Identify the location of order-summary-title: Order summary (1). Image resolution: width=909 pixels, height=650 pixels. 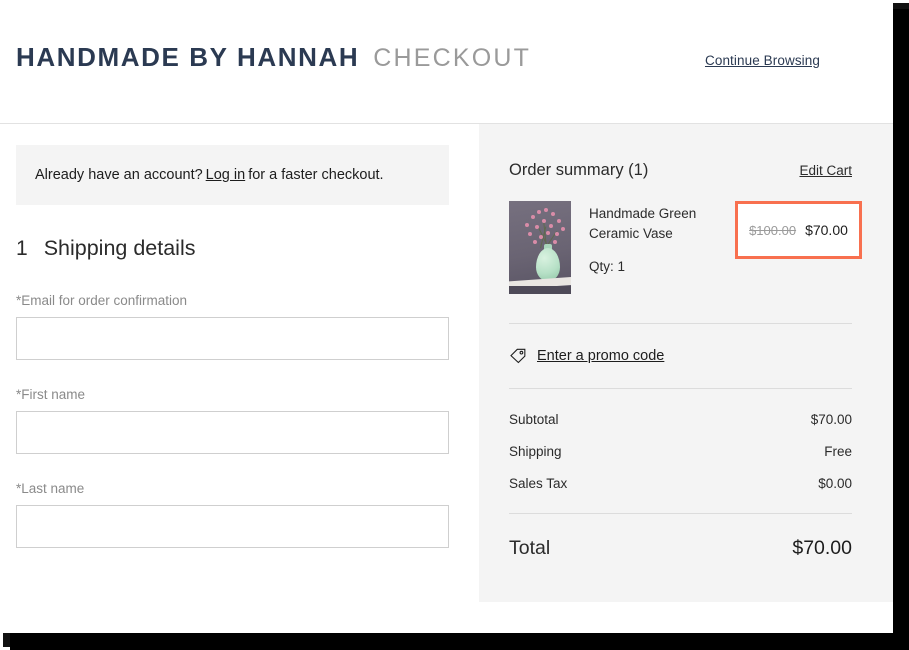
(579, 170).